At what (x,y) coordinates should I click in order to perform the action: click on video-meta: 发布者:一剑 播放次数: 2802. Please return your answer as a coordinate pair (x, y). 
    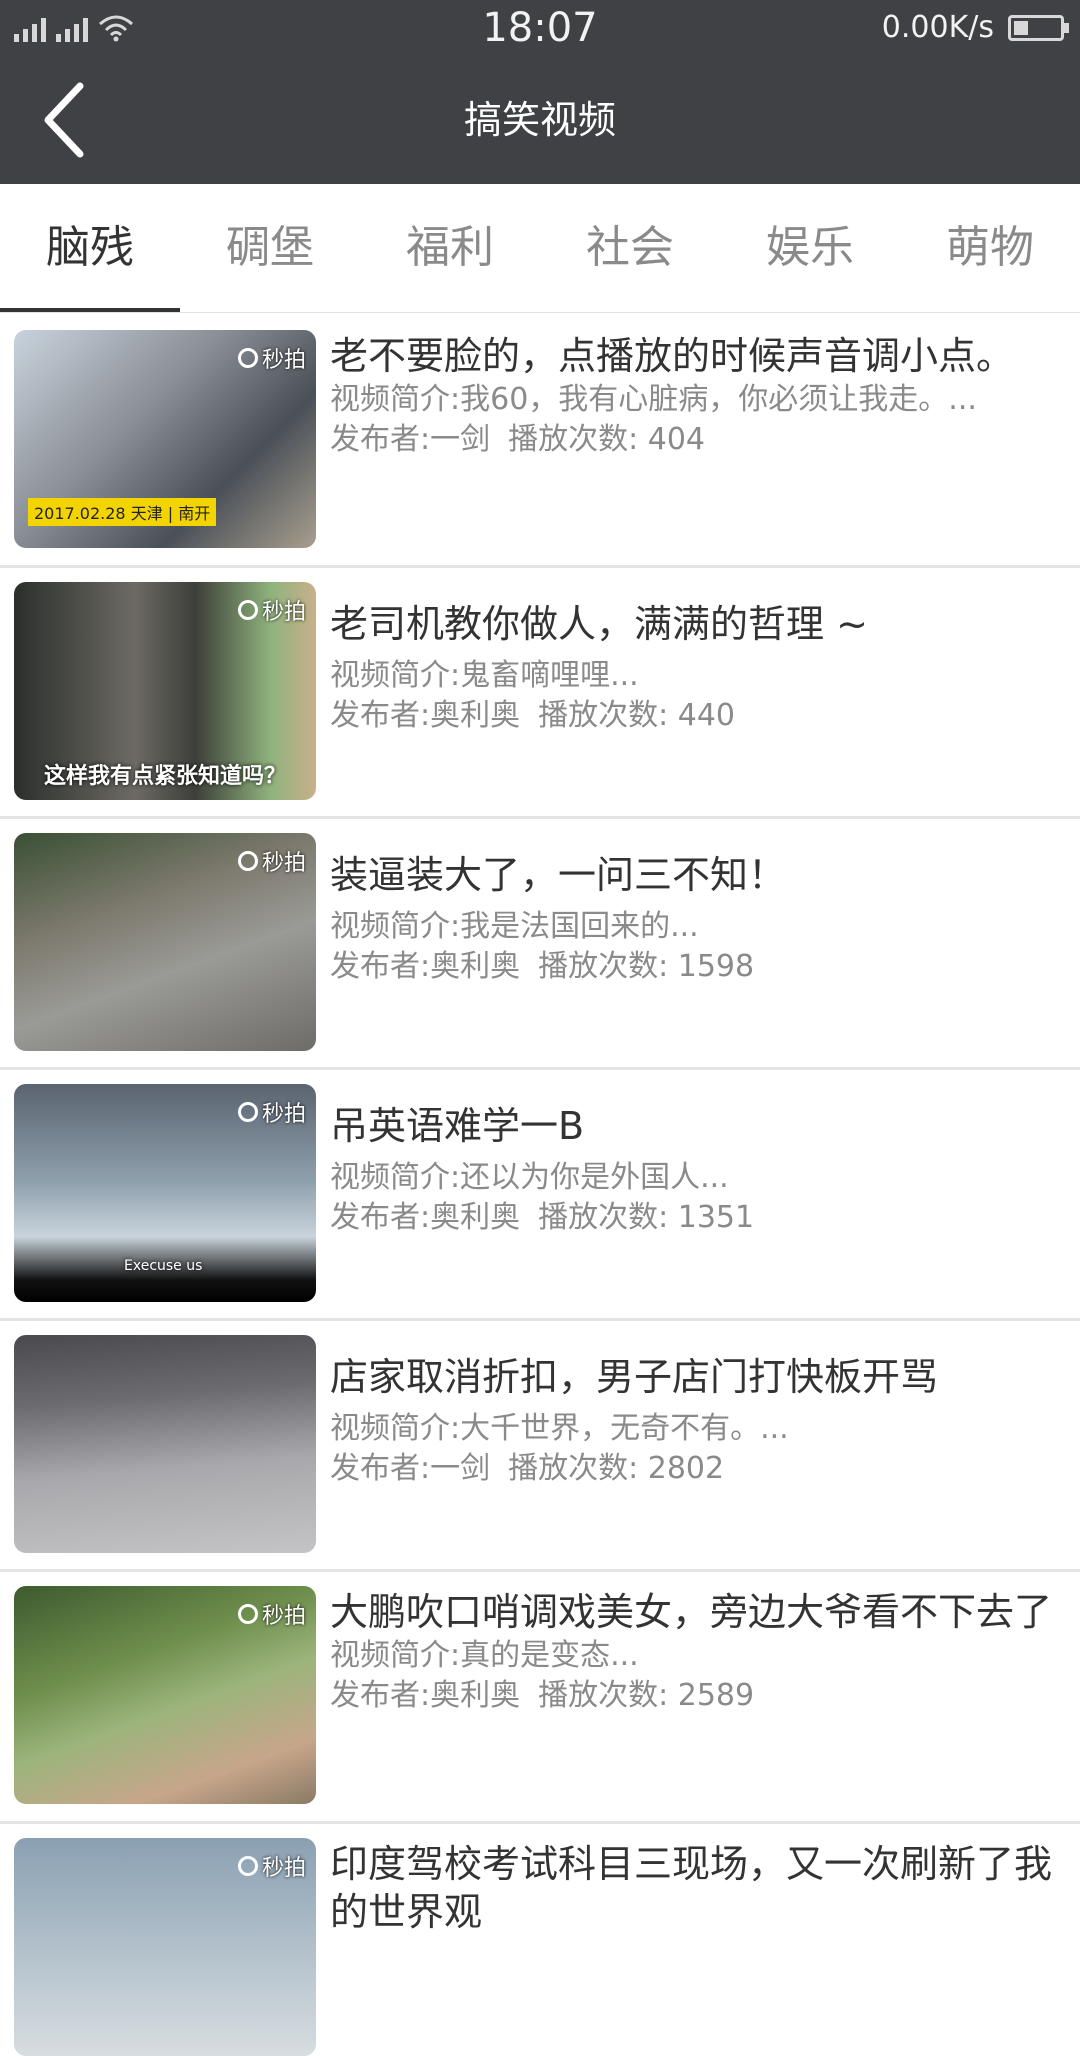
    Looking at the image, I should click on (704, 1469).